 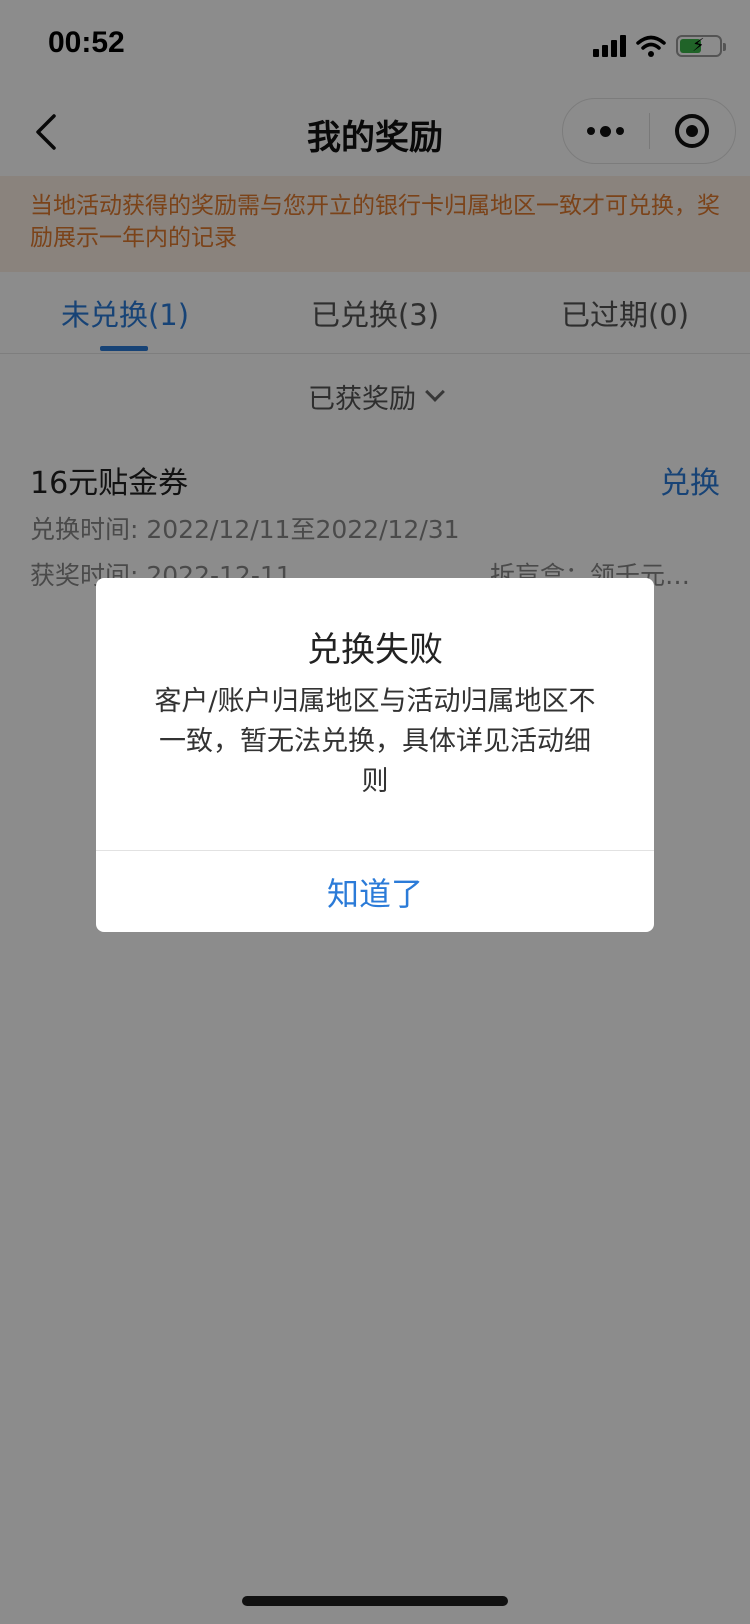 I want to click on dialog-title: 兑换失败, so click(x=375, y=650).